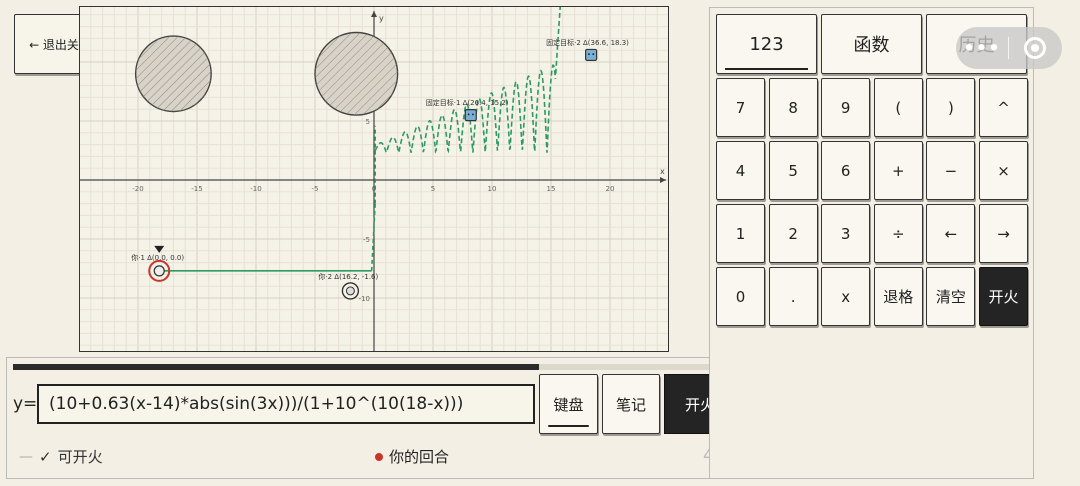 The height and width of the screenshot is (486, 1080). I want to click on key-9: +, so click(898, 170).